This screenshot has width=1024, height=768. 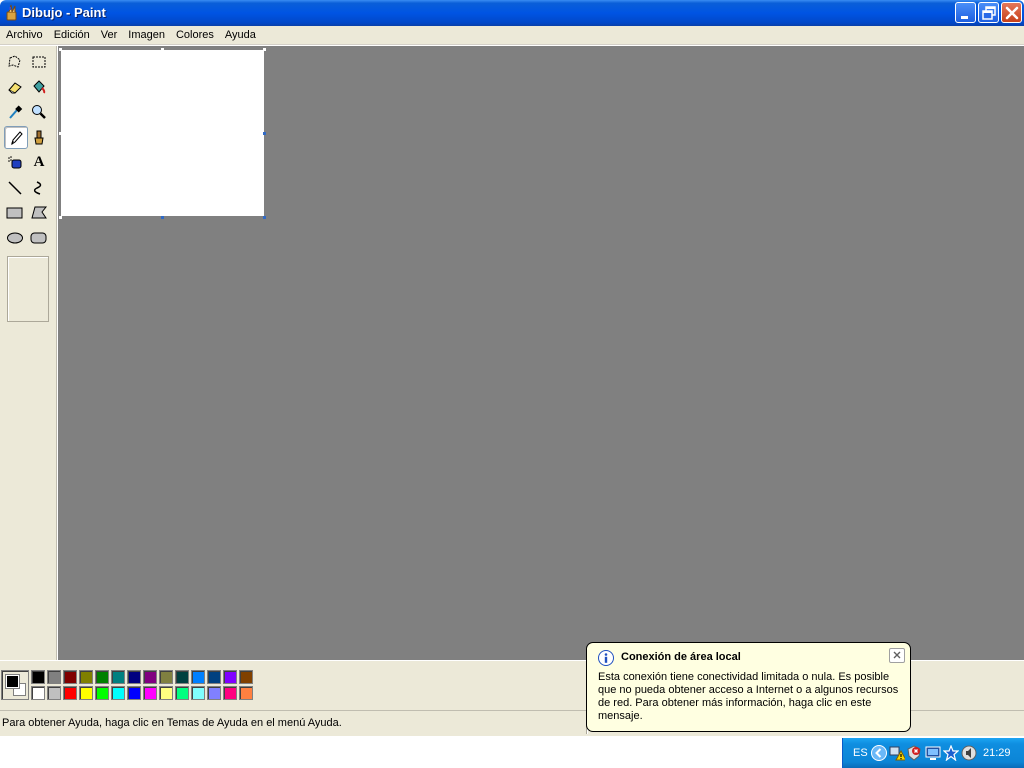 I want to click on show-hidden-icons-icon, so click(x=879, y=753).